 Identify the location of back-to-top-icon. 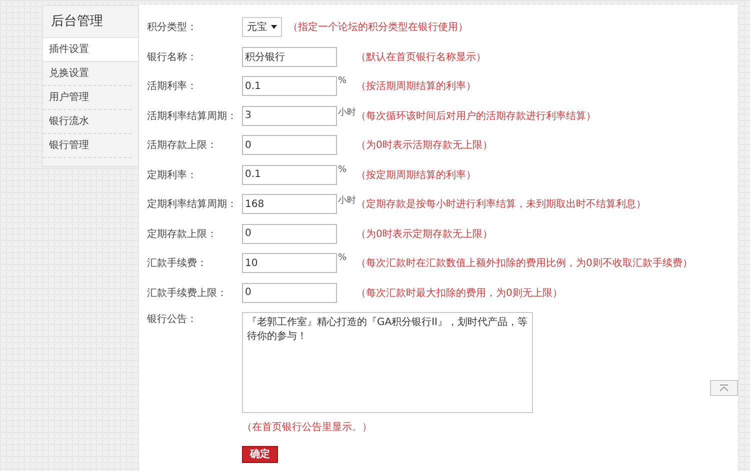
(724, 388).